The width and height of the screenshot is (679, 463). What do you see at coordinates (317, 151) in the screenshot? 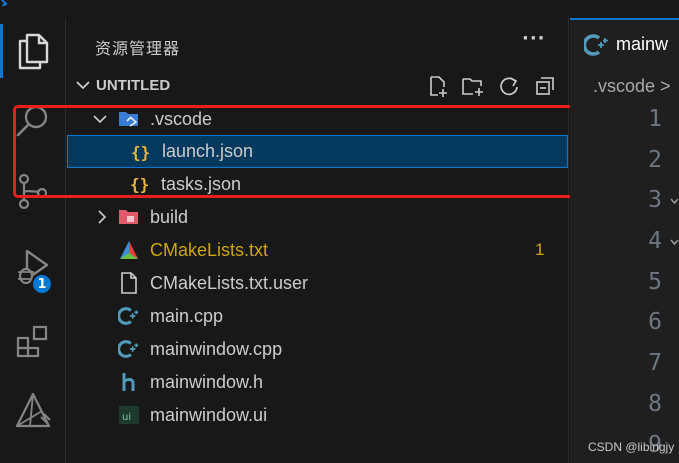
I see `tree-item-launch-json: {} launch.json` at bounding box center [317, 151].